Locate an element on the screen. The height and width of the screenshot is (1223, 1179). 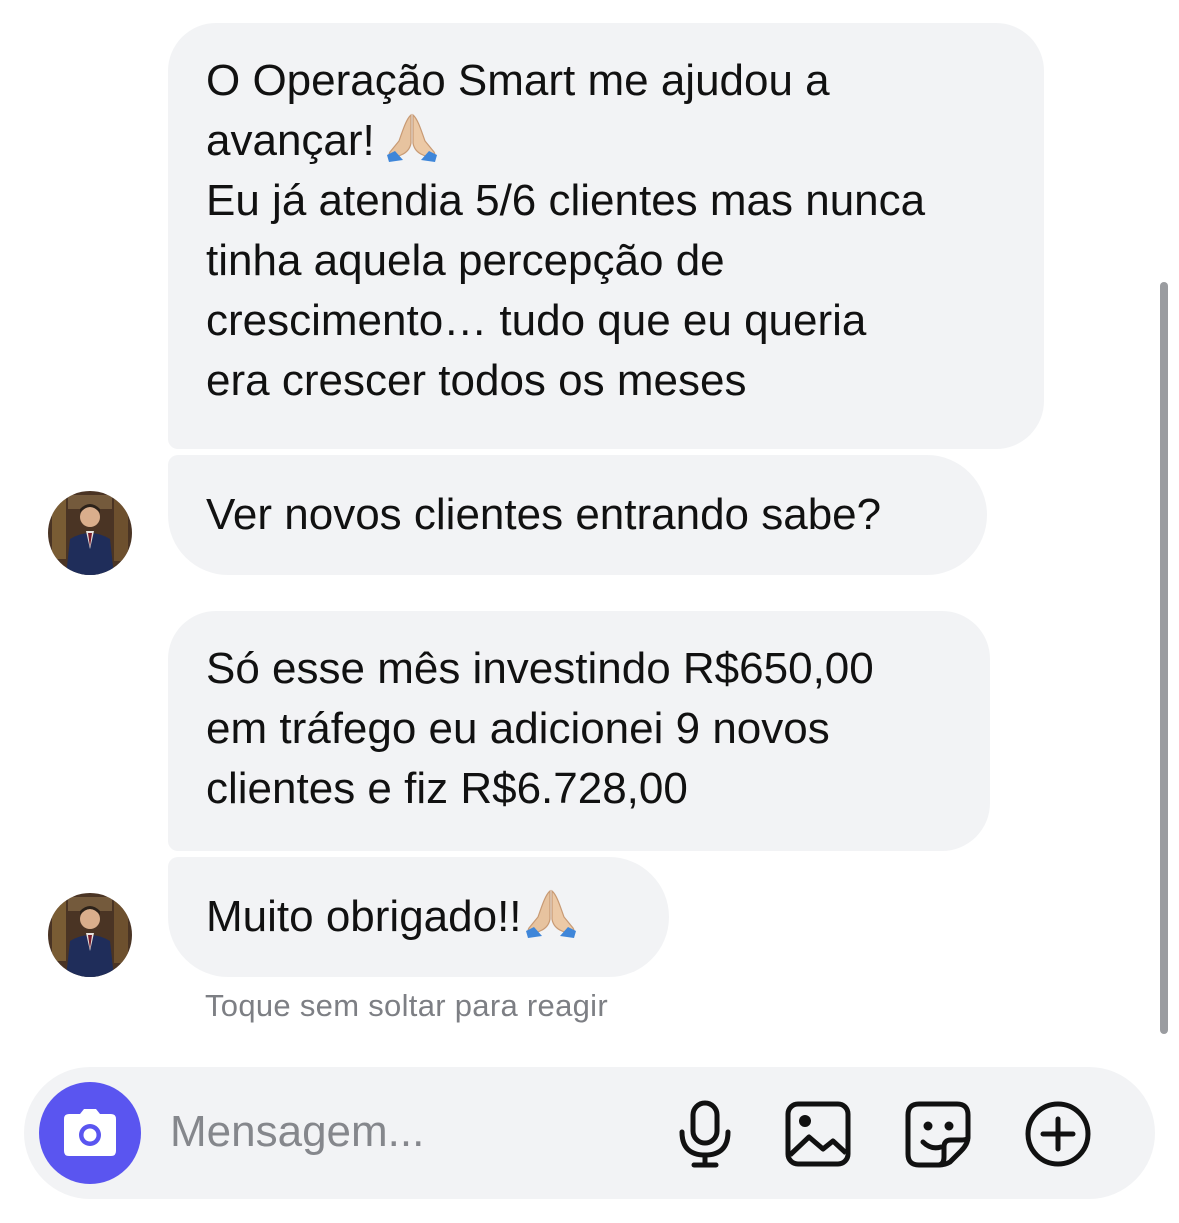
microphone-button is located at coordinates (705, 1134).